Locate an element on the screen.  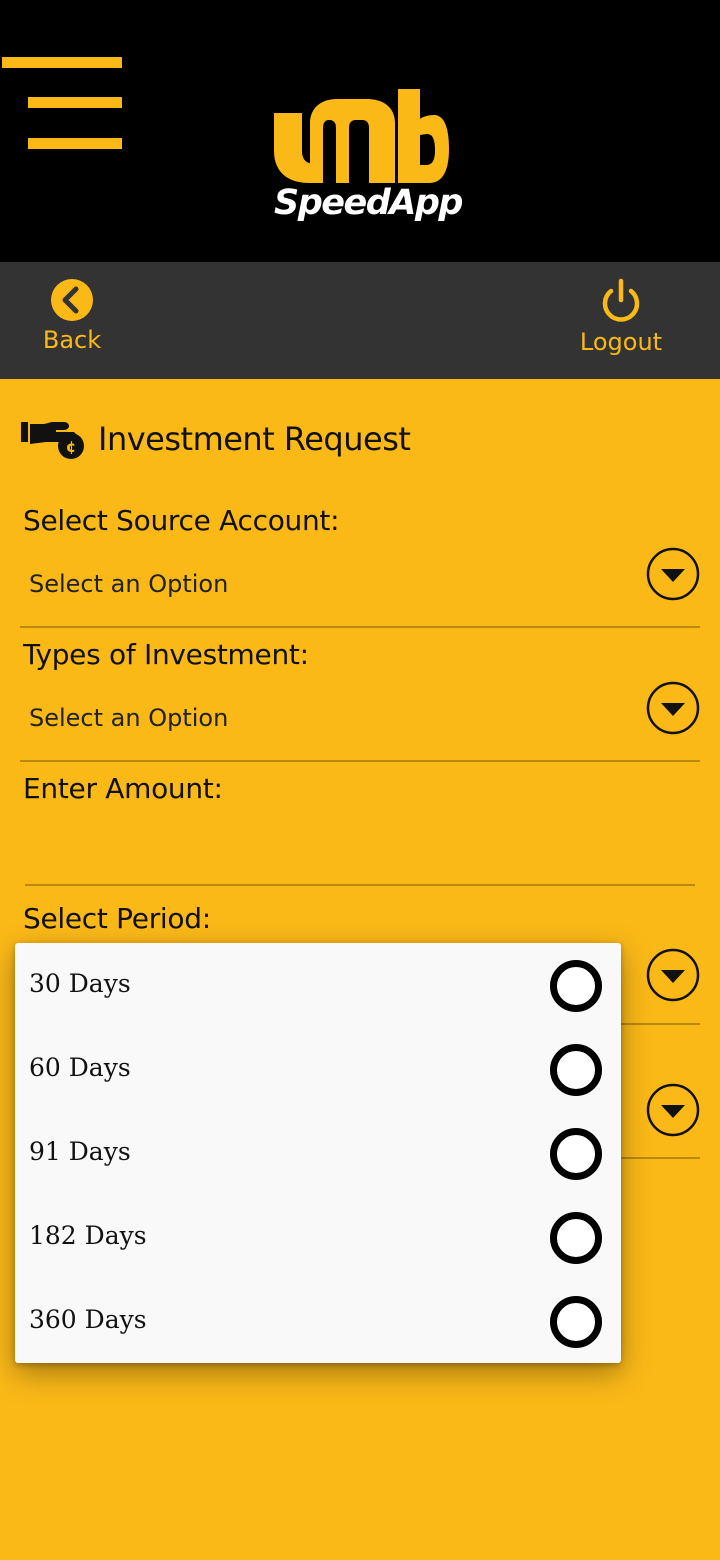
back-label: Back is located at coordinates (72, 340).